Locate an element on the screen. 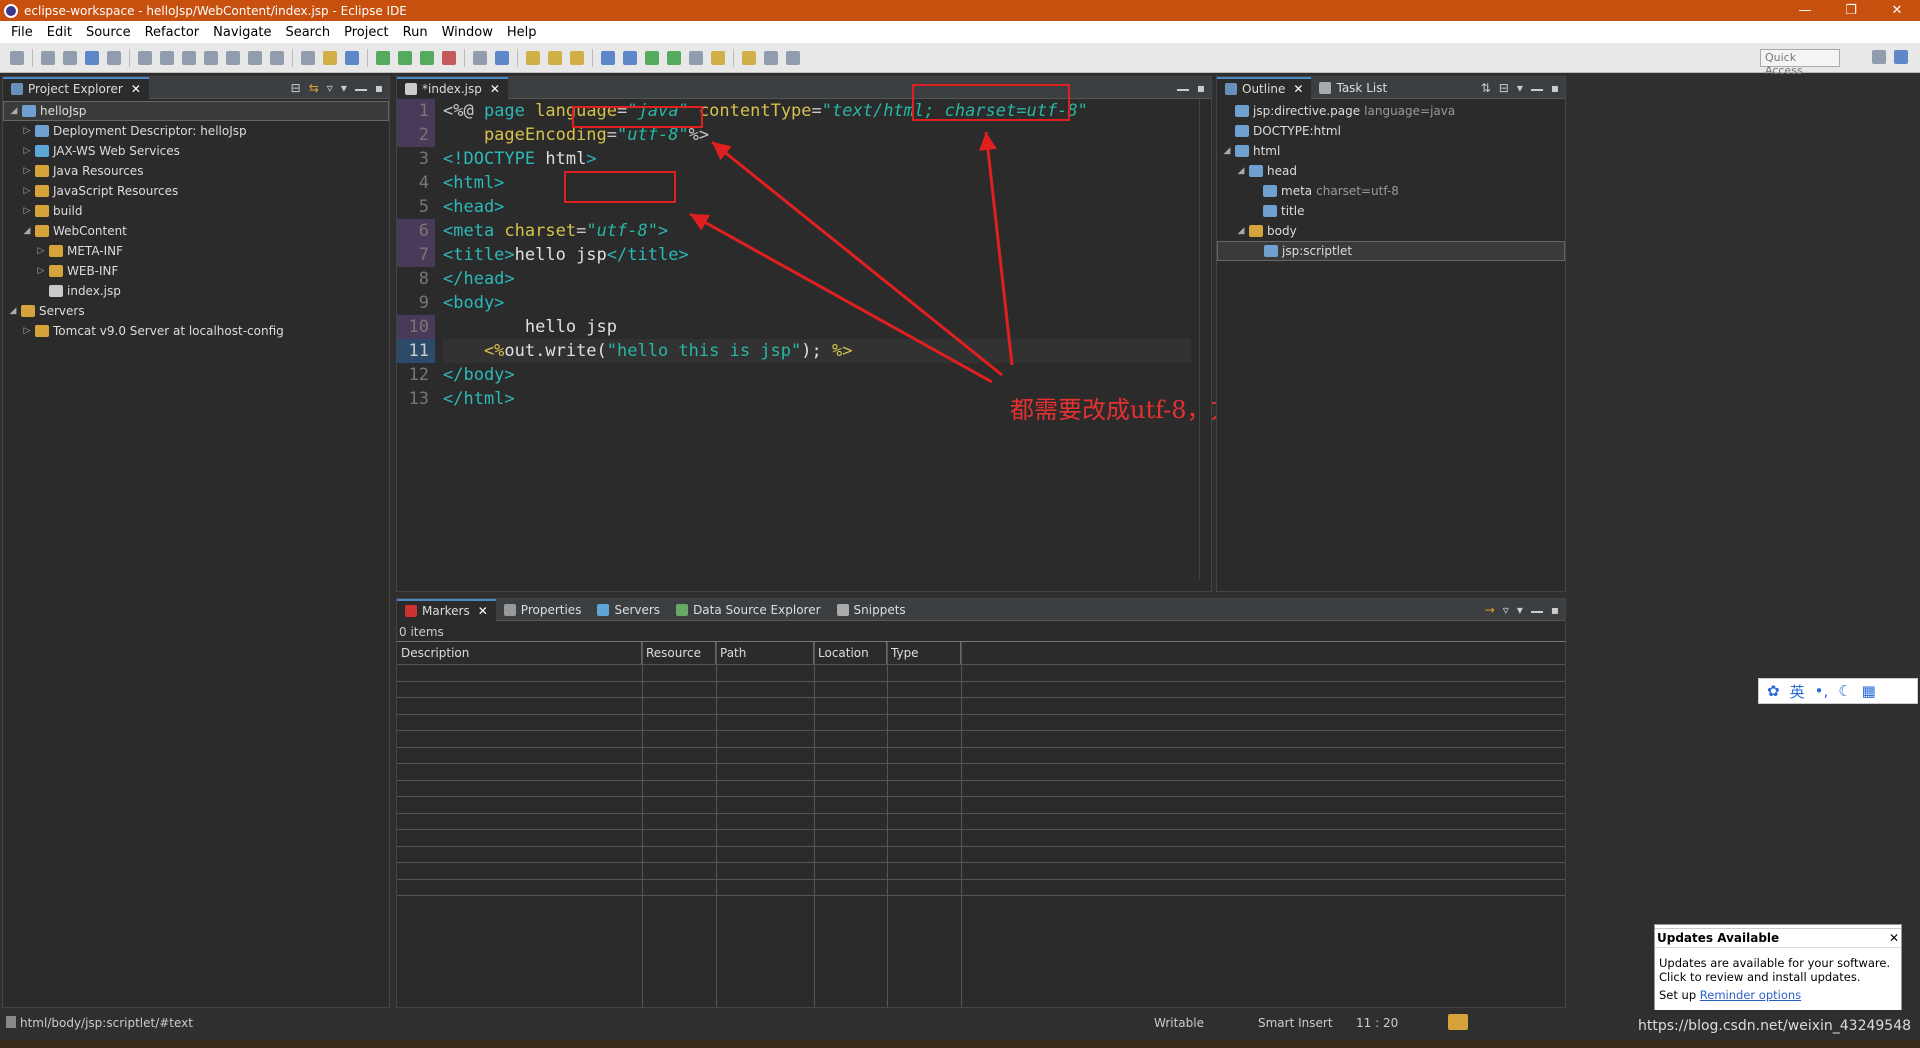 The image size is (1920, 1048). outline-item-label: jsp:scriptlet is located at coordinates (1317, 251).